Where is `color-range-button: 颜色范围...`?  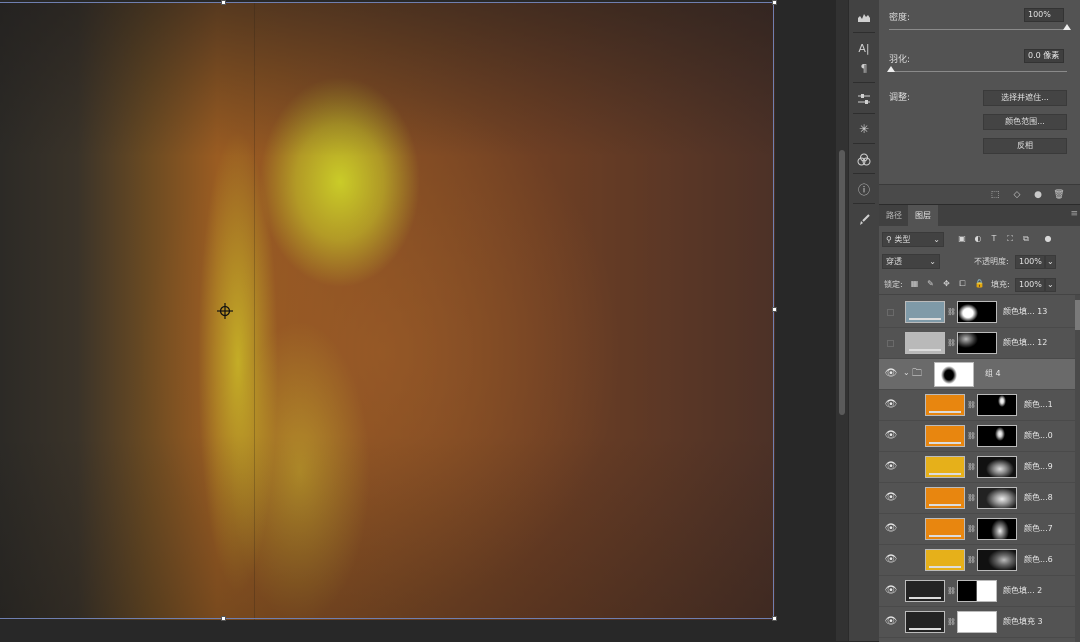 color-range-button: 颜色范围... is located at coordinates (1025, 122).